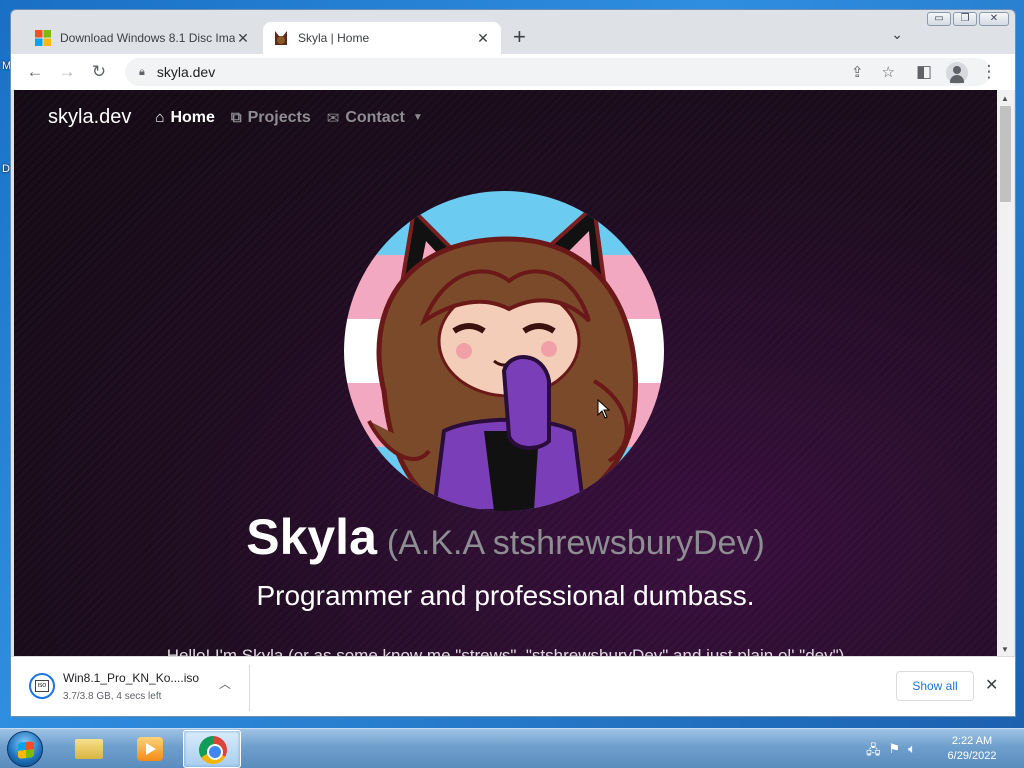  Describe the element at coordinates (512, 748) in the screenshot. I see `taskbar: 🖧︎ ⚑ 🔈︎ 2:22 AM 6/29/2022` at that location.